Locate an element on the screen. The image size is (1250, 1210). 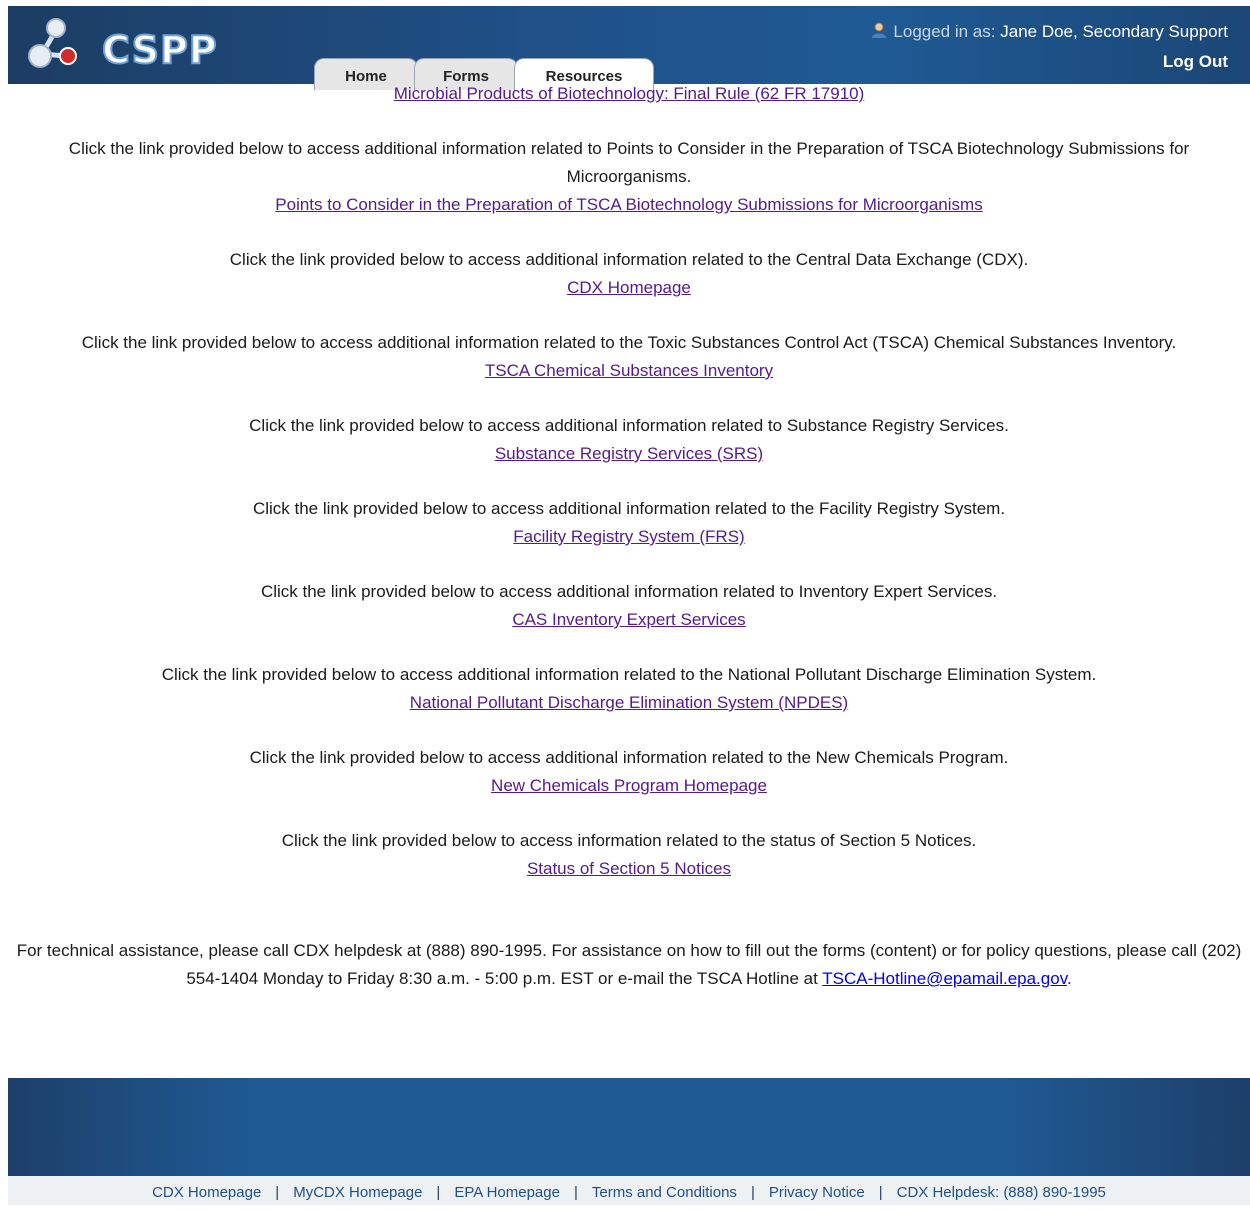
tsca-inventory-link: TSCA Chemical Substances Inventory is located at coordinates (629, 370).